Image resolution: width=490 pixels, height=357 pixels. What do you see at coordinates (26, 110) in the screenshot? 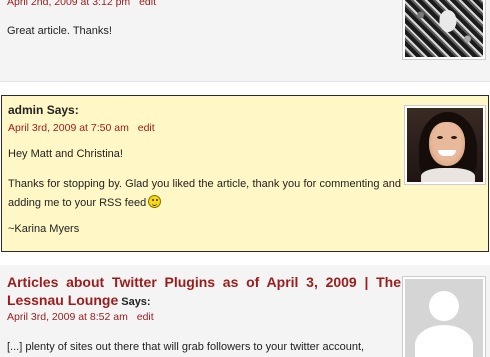
I see `author-name: admin` at bounding box center [26, 110].